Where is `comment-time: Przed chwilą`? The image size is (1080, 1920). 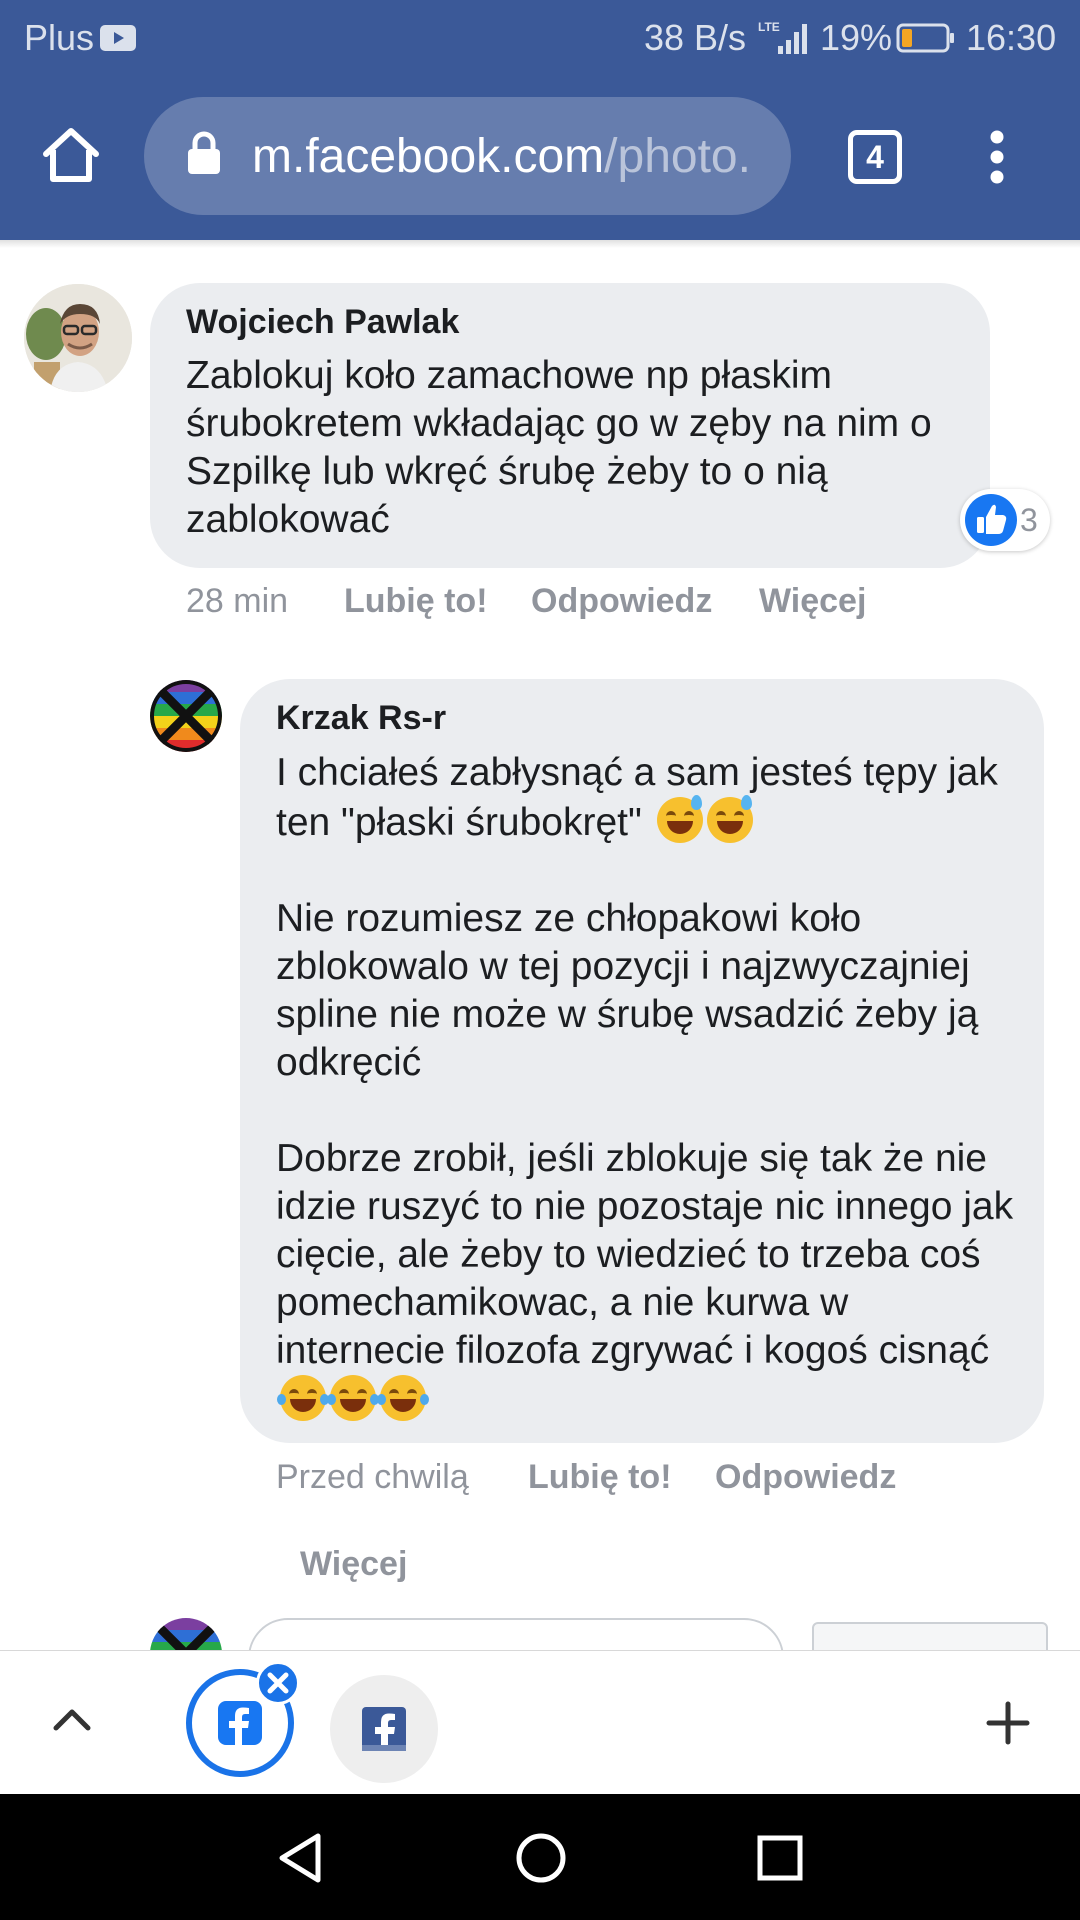 comment-time: Przed chwilą is located at coordinates (372, 1477).